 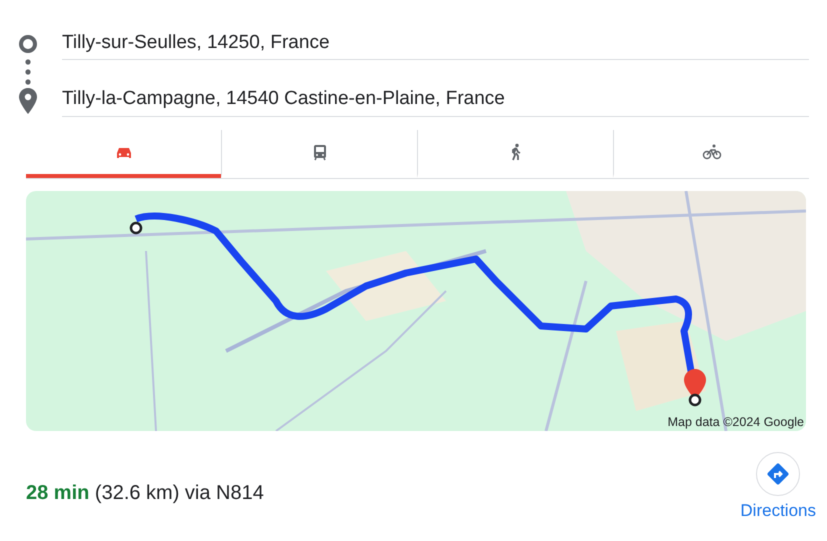 I want to click on bicycle-icon, so click(x=712, y=152).